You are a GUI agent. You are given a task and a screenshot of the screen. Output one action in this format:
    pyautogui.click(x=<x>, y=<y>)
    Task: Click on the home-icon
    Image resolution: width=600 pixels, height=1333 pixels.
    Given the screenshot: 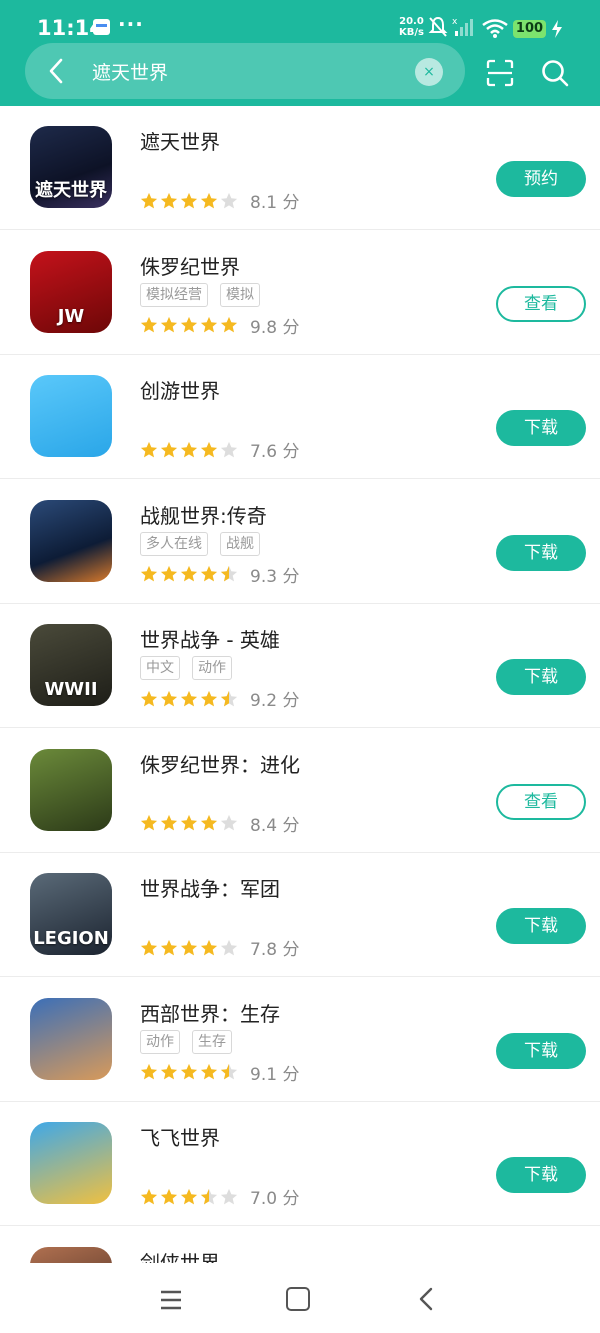 What is the action you would take?
    pyautogui.click(x=298, y=1299)
    